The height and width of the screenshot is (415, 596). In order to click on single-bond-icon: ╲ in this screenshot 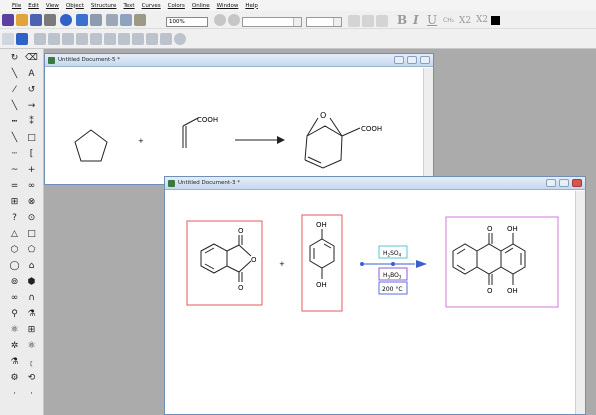, I will do `click(14, 74)`.